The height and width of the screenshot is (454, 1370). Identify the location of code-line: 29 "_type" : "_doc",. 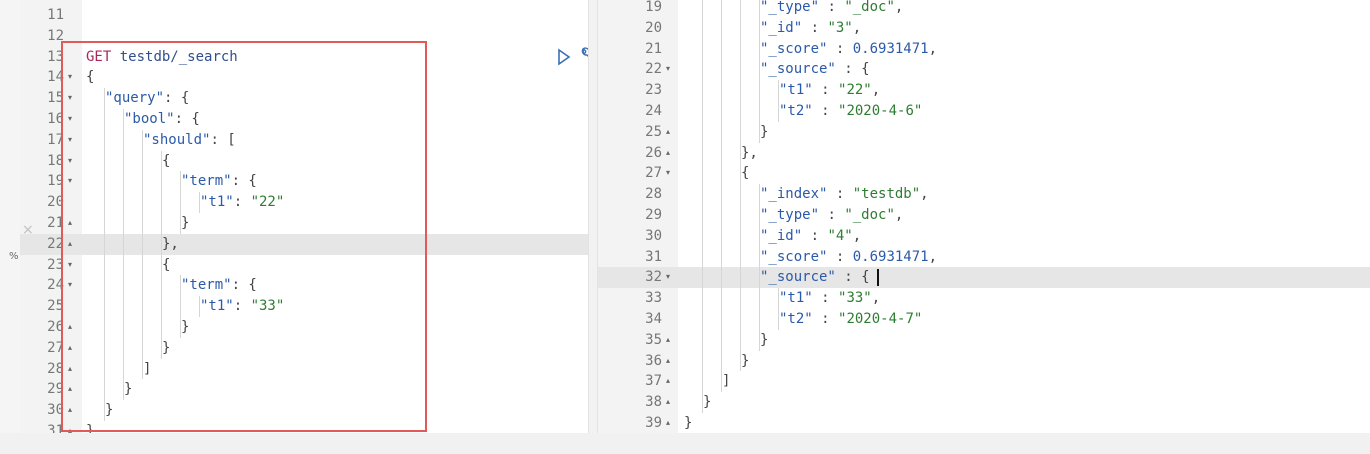
(984, 215).